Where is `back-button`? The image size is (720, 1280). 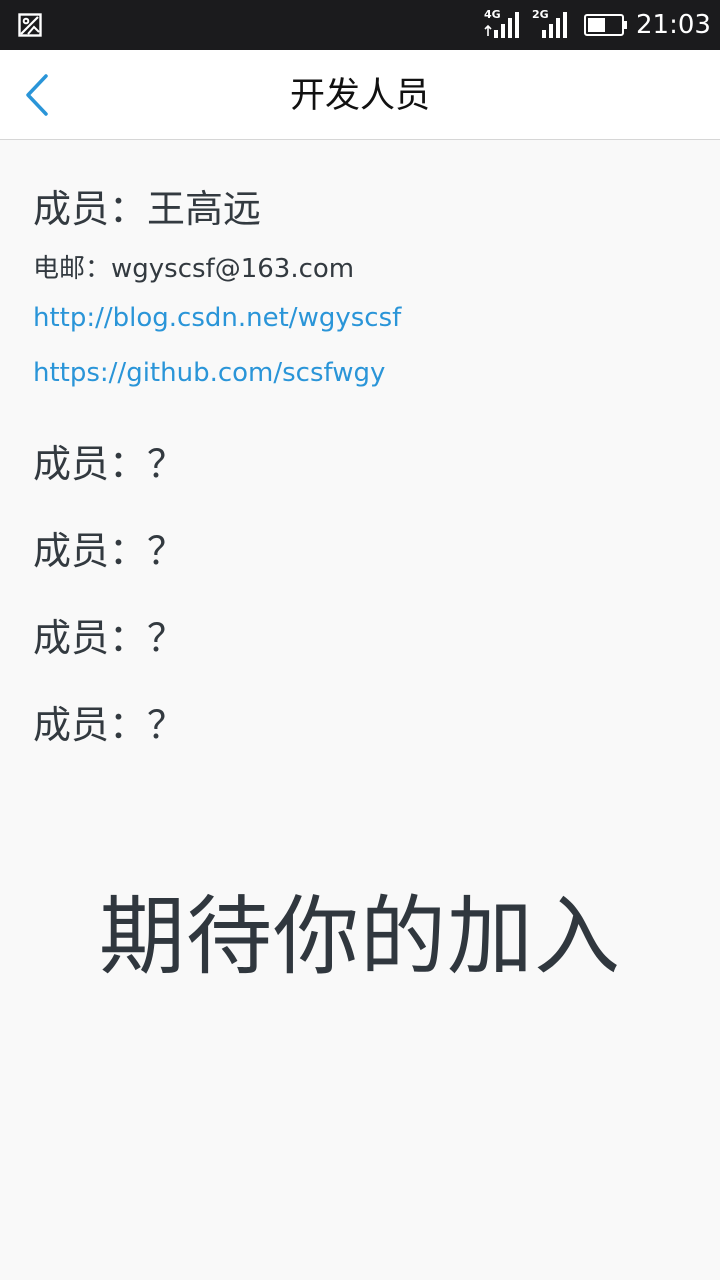 back-button is located at coordinates (36, 95).